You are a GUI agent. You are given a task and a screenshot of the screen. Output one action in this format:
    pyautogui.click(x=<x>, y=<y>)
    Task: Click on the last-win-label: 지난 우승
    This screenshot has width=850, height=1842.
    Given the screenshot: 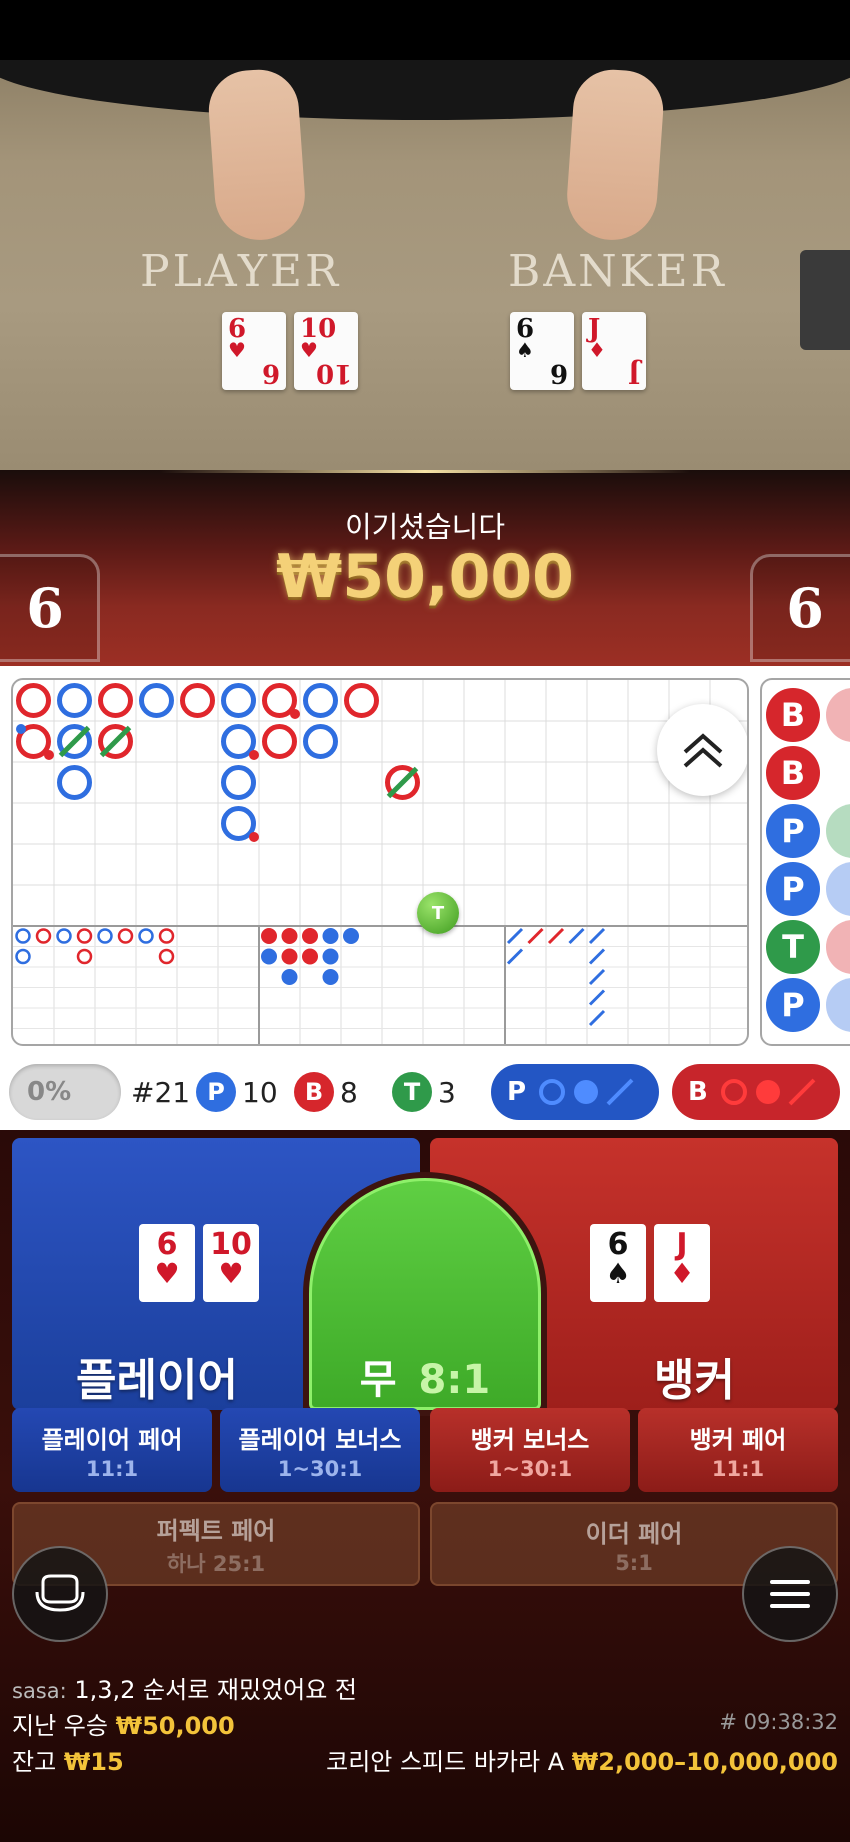 What is the action you would take?
    pyautogui.click(x=60, y=1726)
    